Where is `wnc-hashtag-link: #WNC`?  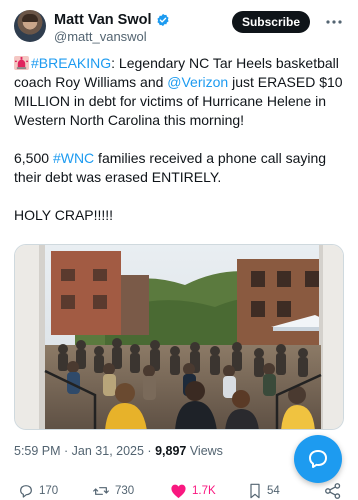 wnc-hashtag-link: #WNC is located at coordinates (73, 158).